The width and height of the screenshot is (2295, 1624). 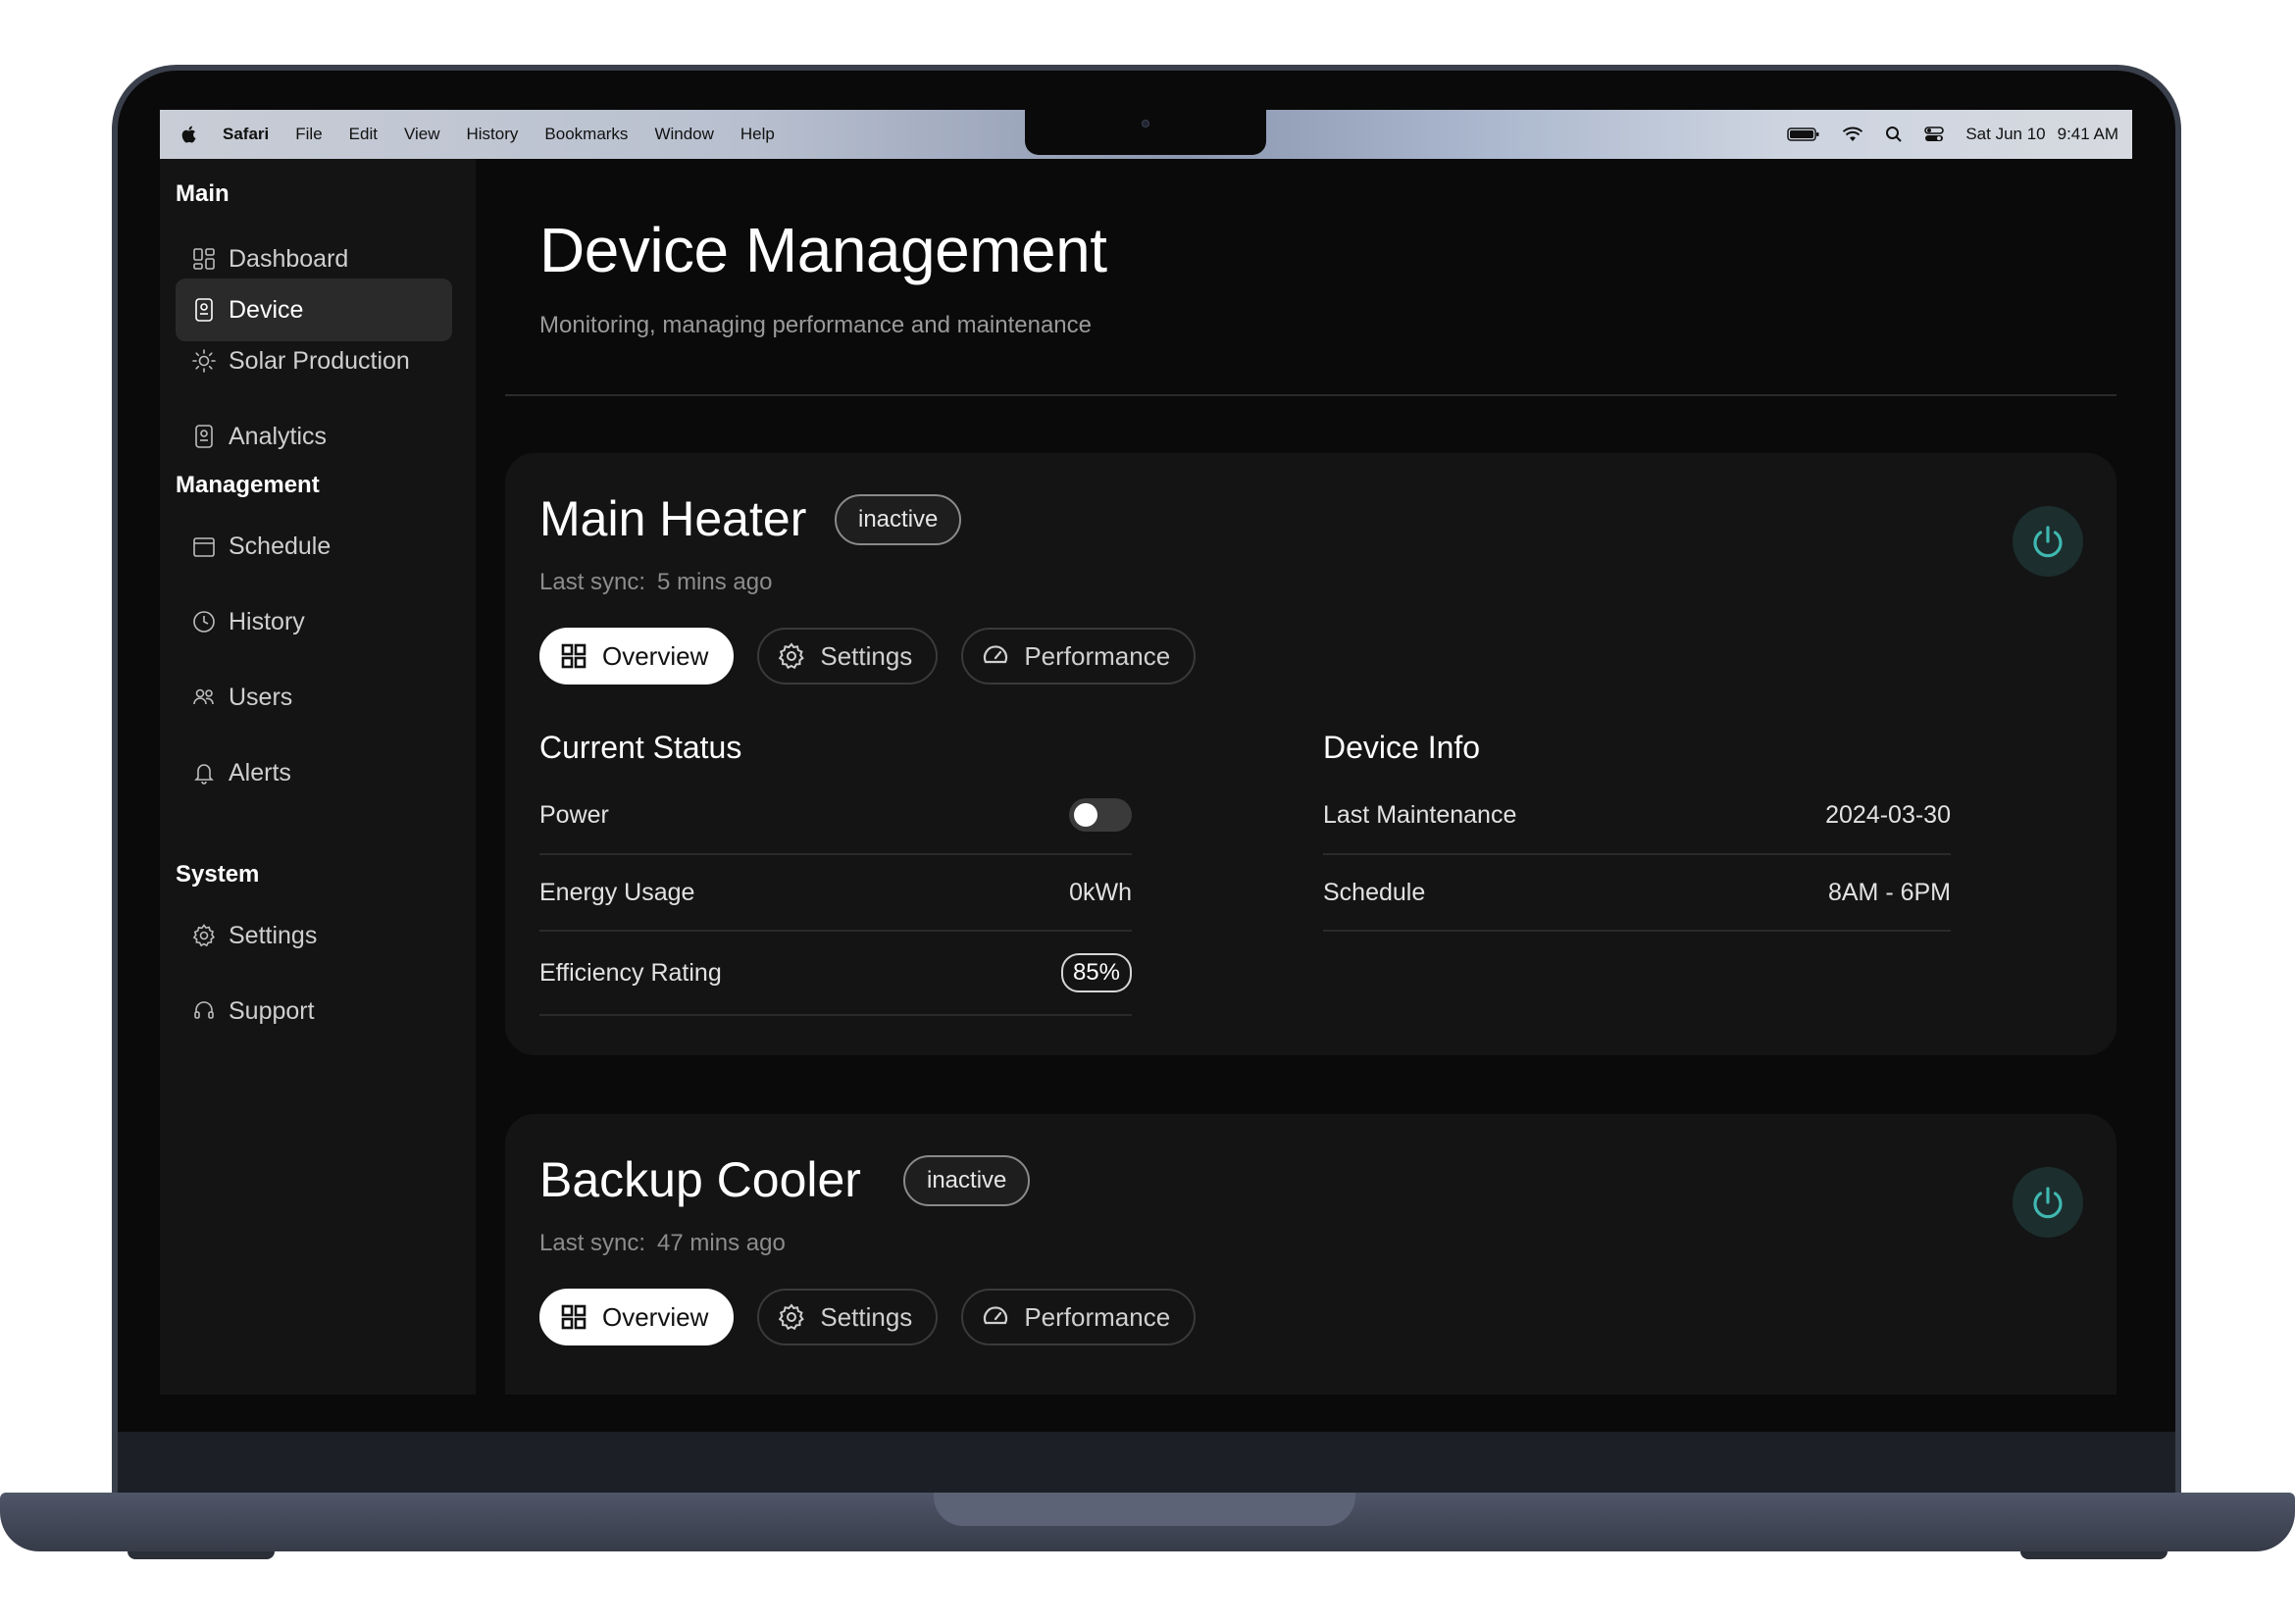 I want to click on last-maintenance-label: Last Maintenance, so click(x=1420, y=814).